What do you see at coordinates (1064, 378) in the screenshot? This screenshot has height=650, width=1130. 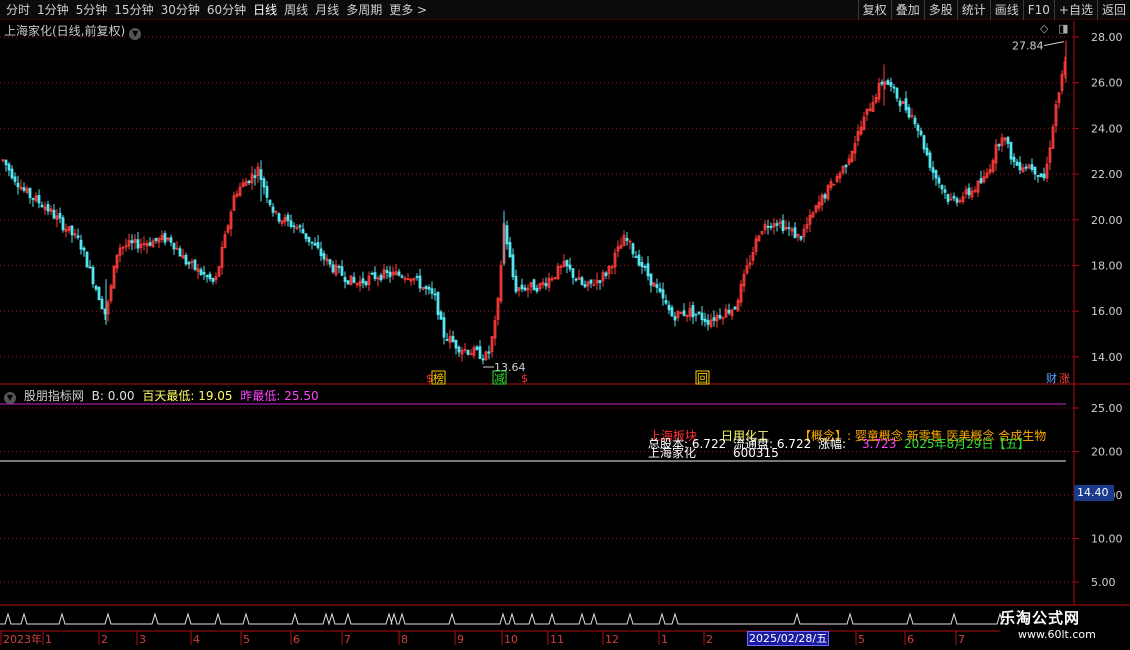 I see `event-marker: 涨` at bounding box center [1064, 378].